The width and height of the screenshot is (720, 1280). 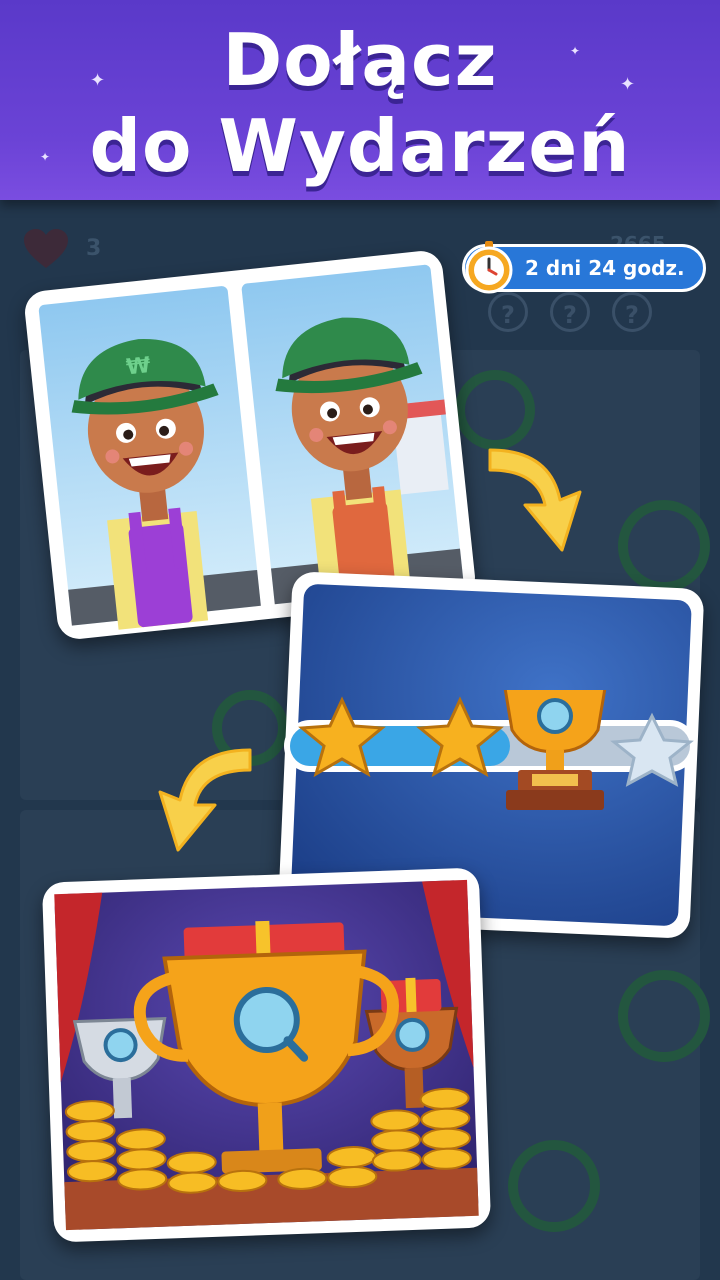 I want to click on event-timer-badge: 2 dni 24 godz., so click(x=584, y=267).